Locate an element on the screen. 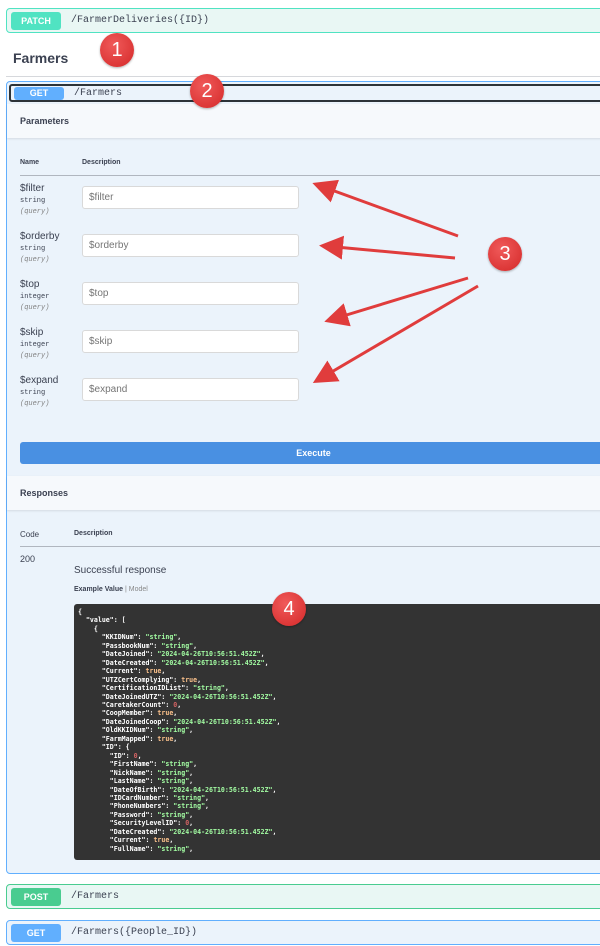  marker-1: 1 is located at coordinates (117, 50).